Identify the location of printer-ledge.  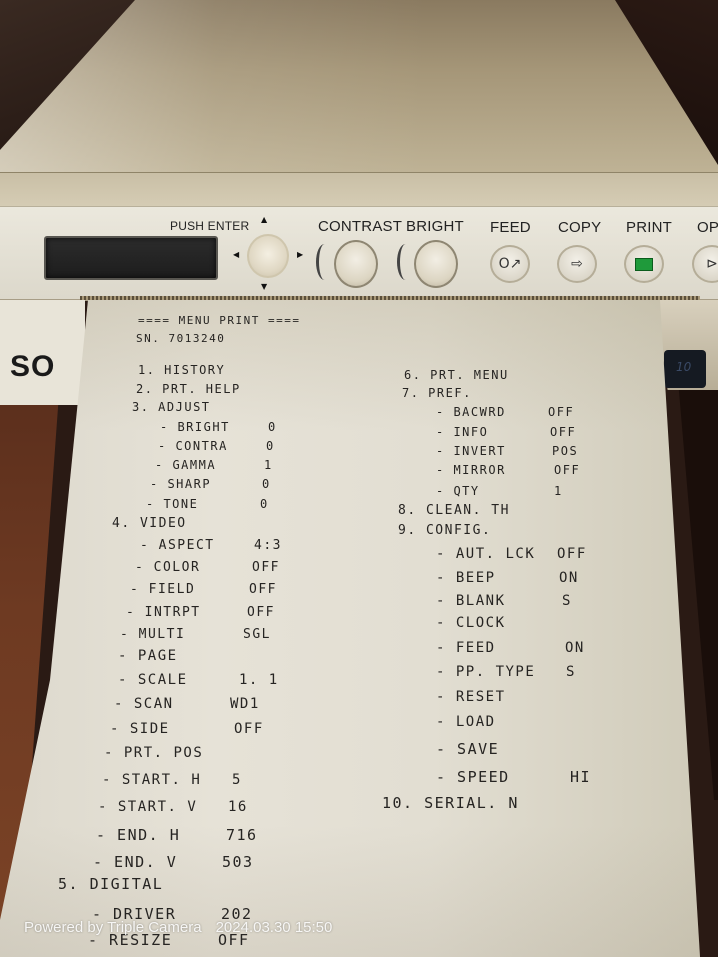
(359, 190).